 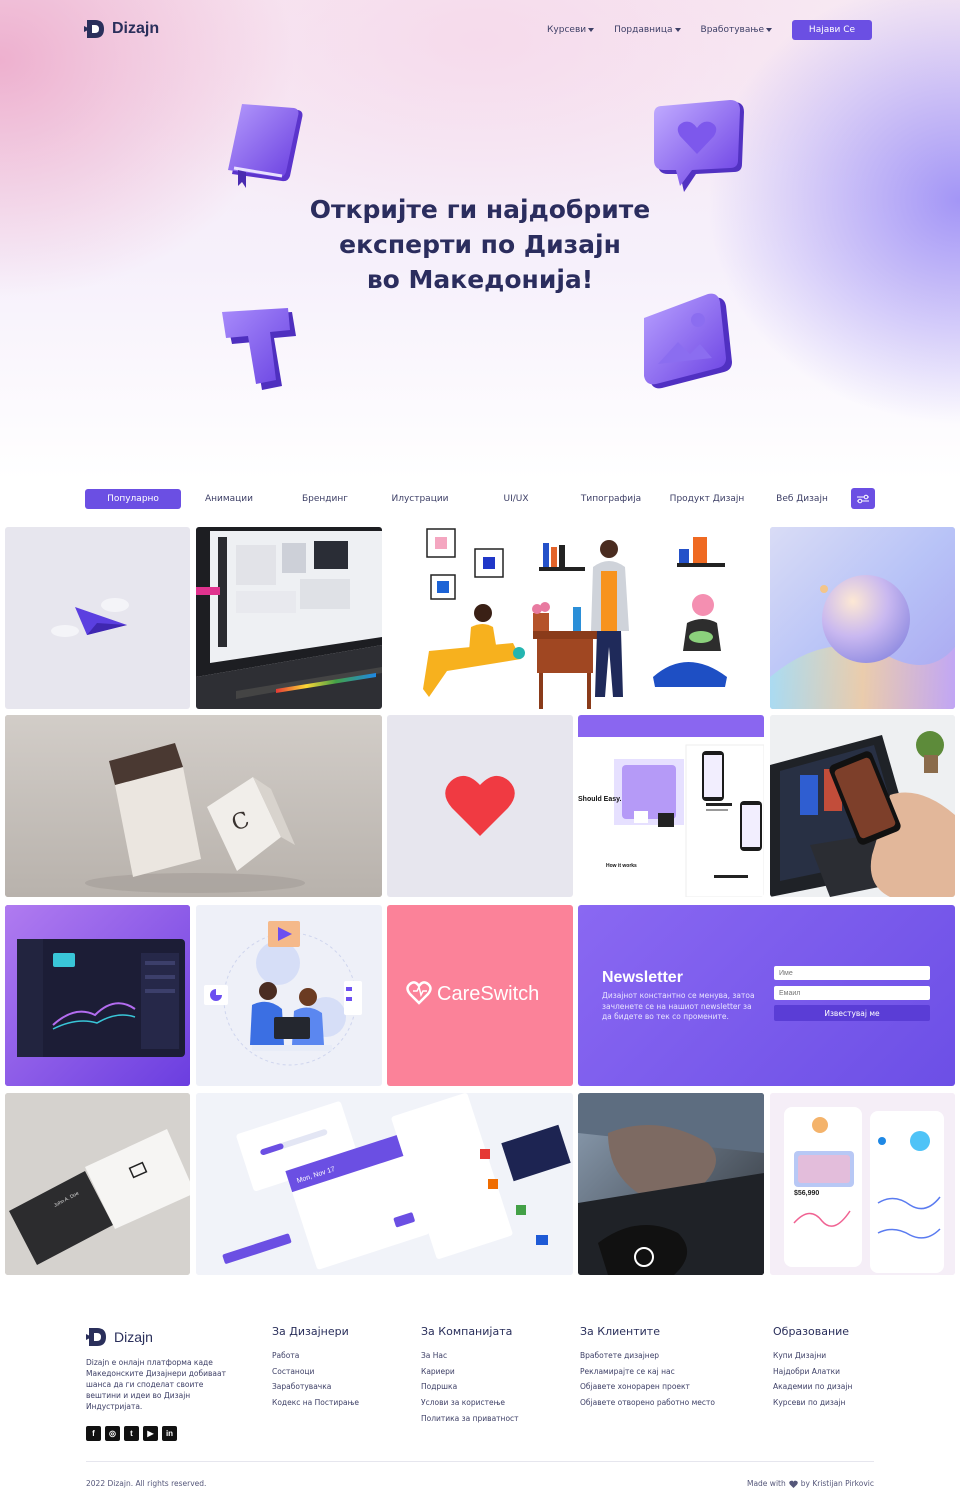 What do you see at coordinates (480, 1461) in the screenshot?
I see `footer-divider` at bounding box center [480, 1461].